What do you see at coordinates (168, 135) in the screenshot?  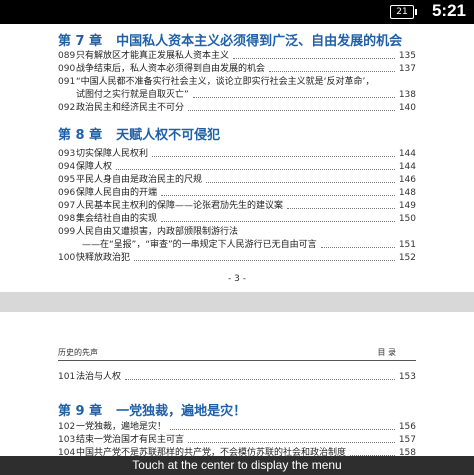 I see `chapter-title: 天赋人权不可侵犯` at bounding box center [168, 135].